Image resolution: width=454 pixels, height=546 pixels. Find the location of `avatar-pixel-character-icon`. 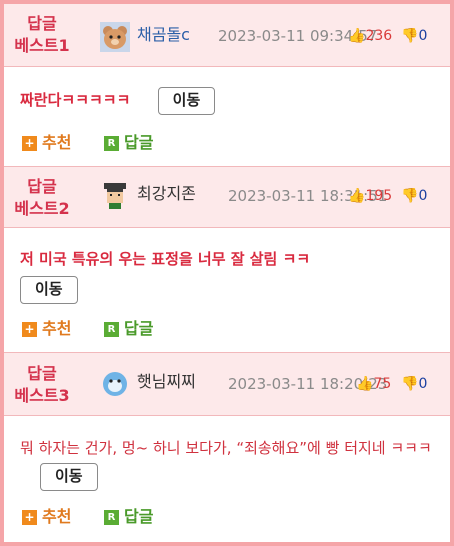

avatar-pixel-character-icon is located at coordinates (115, 195).